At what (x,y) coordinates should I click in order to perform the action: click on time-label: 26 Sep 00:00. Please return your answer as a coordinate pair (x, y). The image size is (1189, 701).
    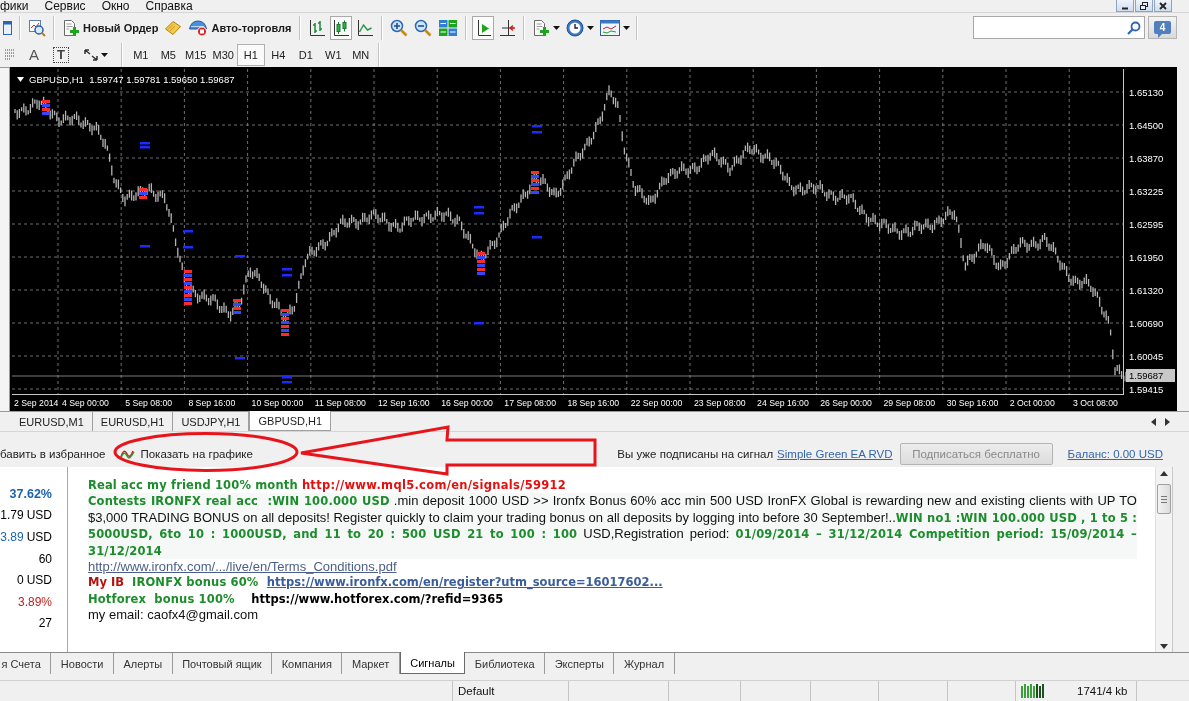
    Looking at the image, I should click on (846, 403).